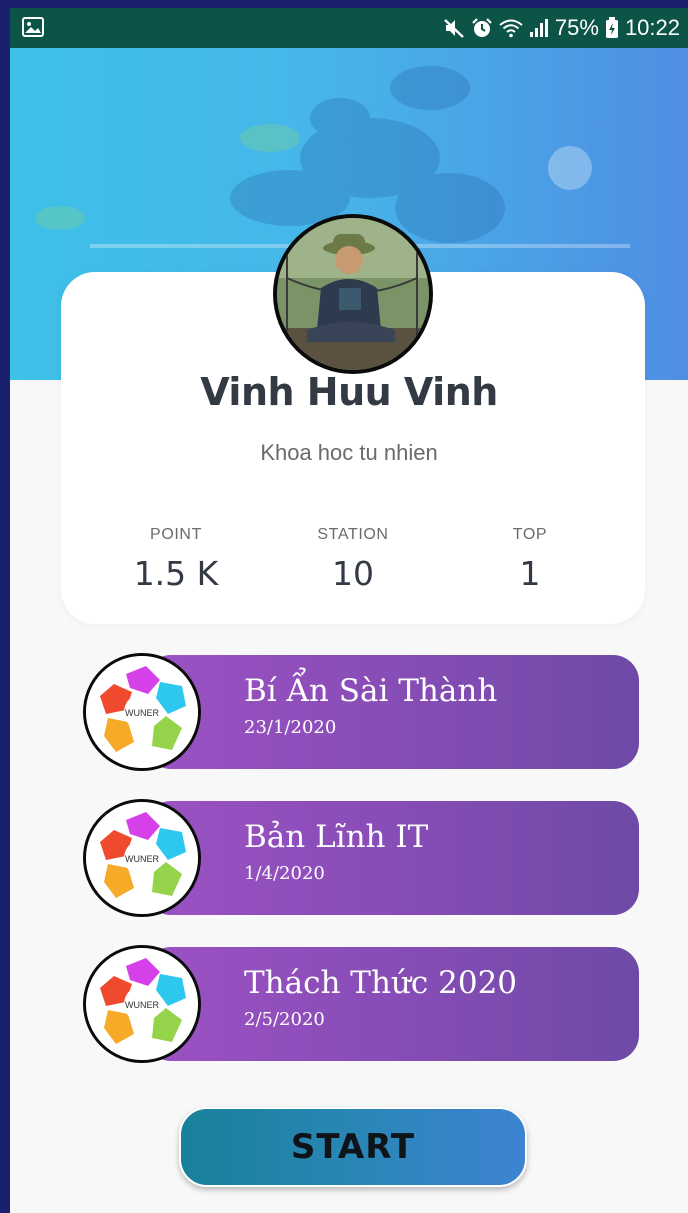  Describe the element at coordinates (576, 27) in the screenshot. I see `battery-level: 75%` at that location.